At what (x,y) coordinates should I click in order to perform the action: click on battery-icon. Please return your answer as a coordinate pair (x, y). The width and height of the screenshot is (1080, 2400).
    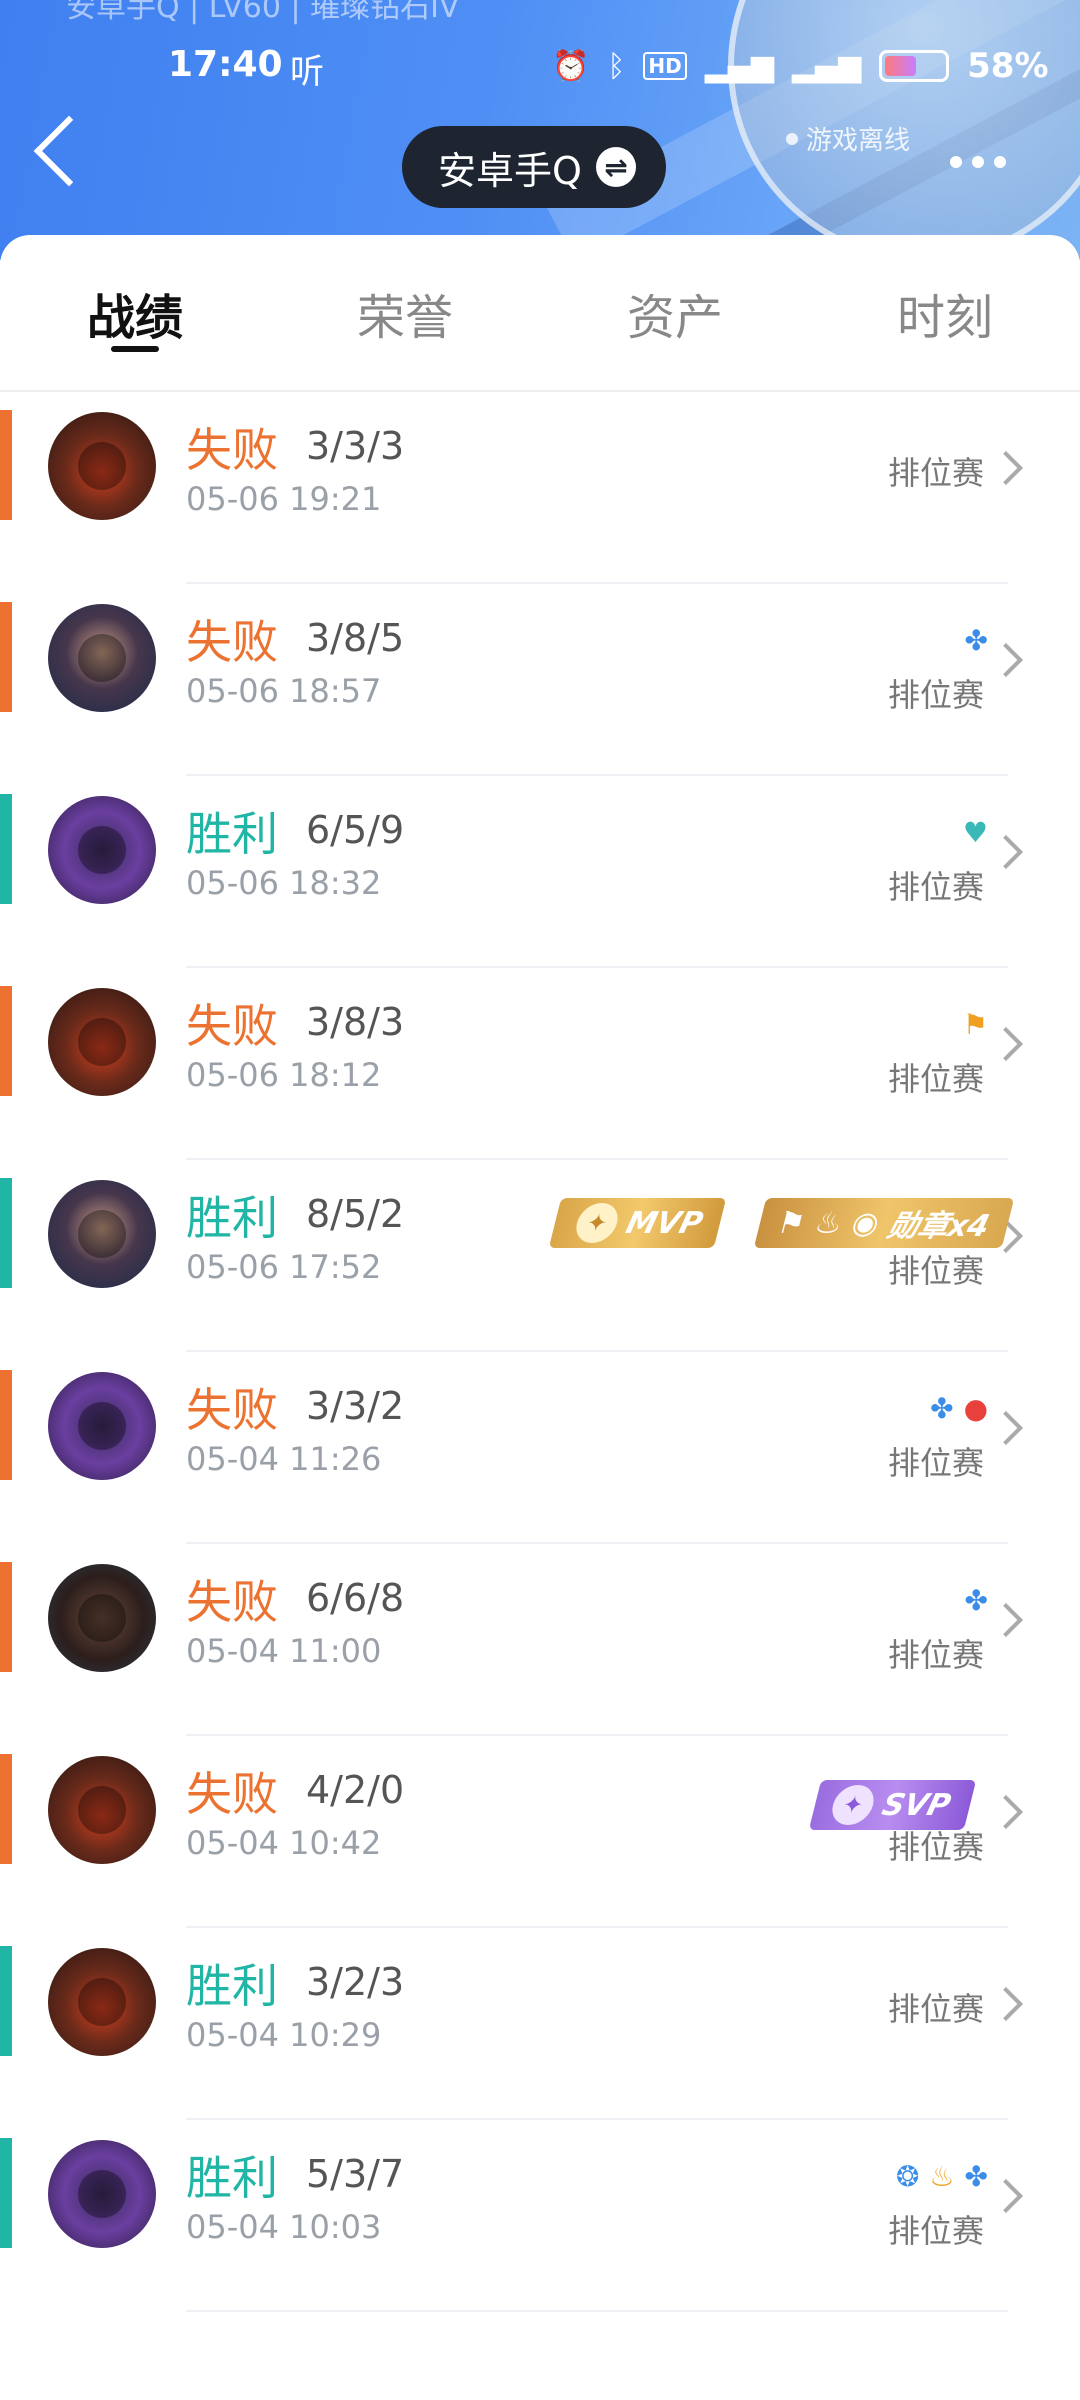
    Looking at the image, I should click on (914, 66).